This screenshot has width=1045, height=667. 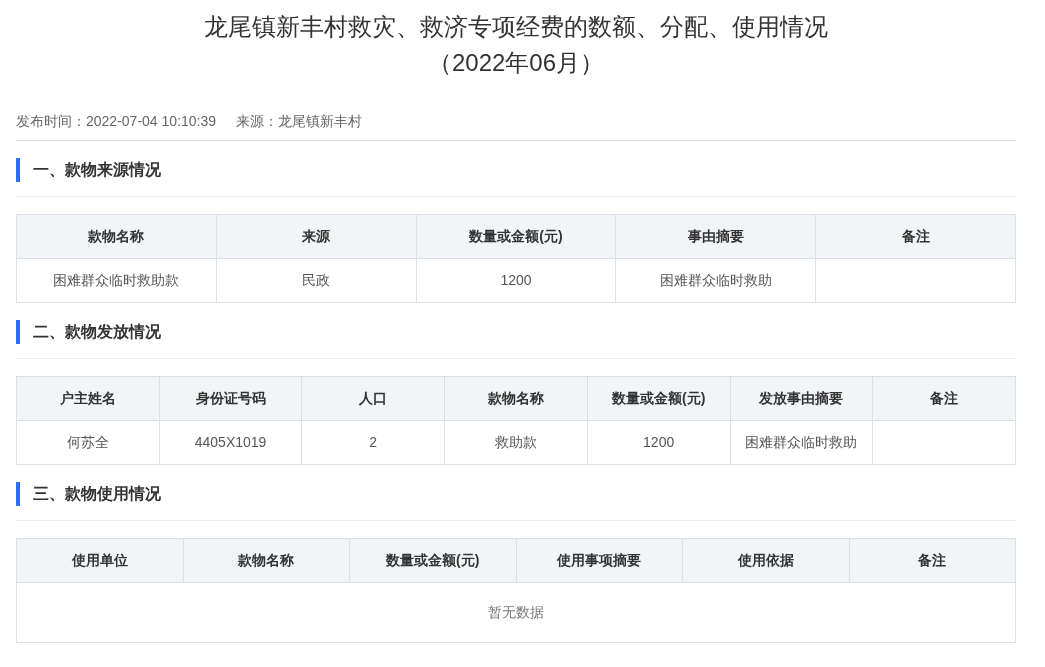 I want to click on column-header: 户主姓名, so click(x=88, y=398).